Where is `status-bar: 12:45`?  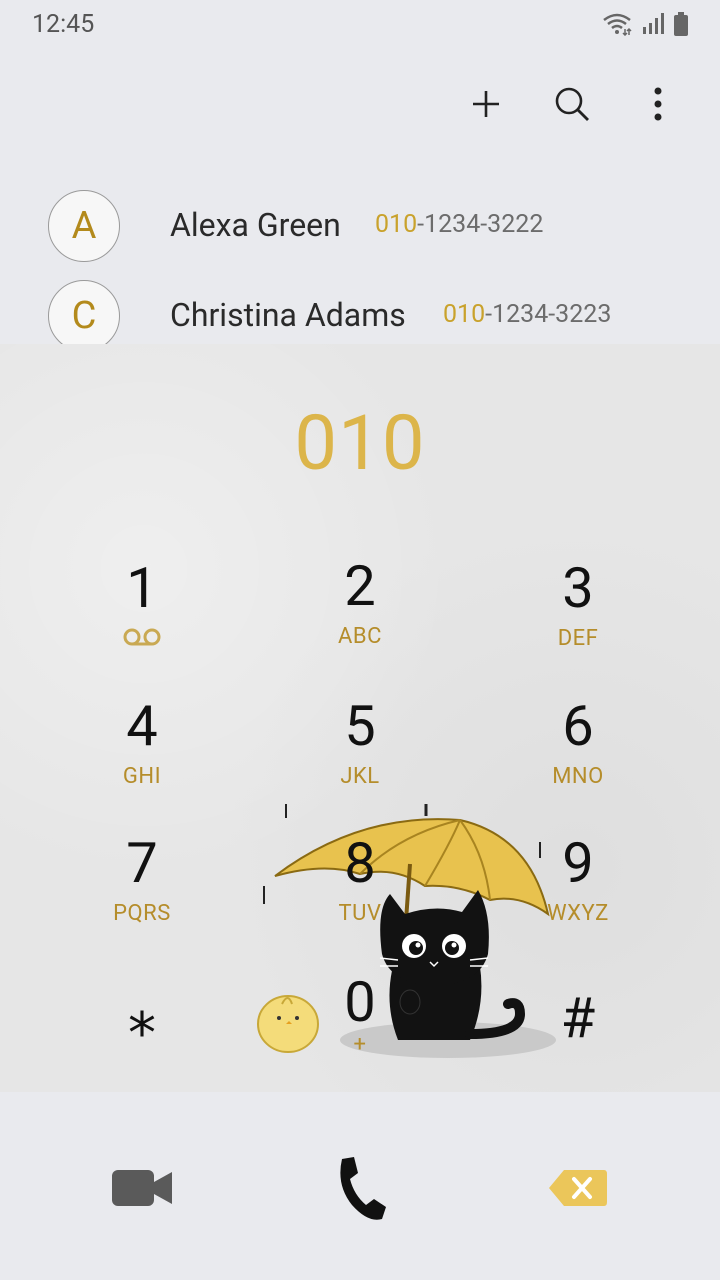 status-bar: 12:45 is located at coordinates (360, 24).